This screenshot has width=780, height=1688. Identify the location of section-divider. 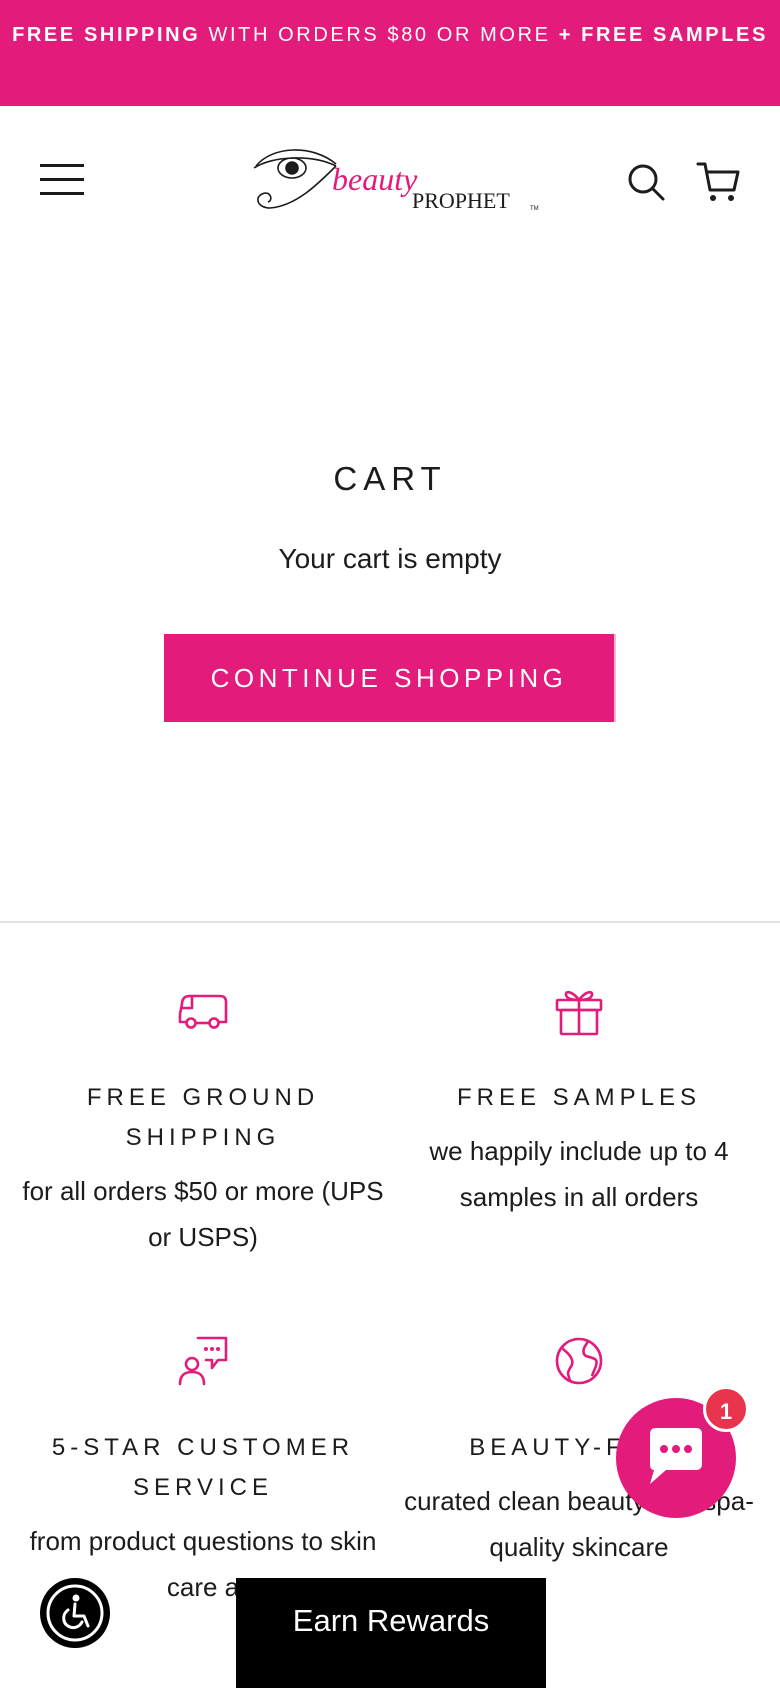
(390, 922).